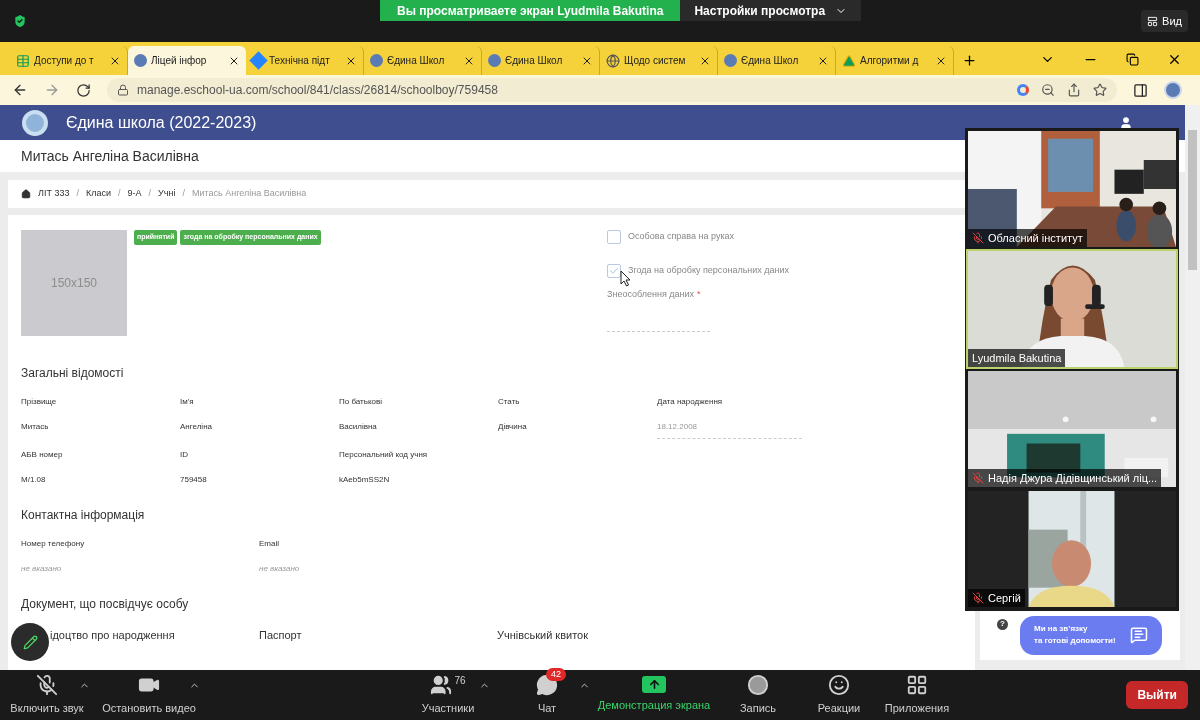  I want to click on breadcrumb-link: Класи, so click(98, 194).